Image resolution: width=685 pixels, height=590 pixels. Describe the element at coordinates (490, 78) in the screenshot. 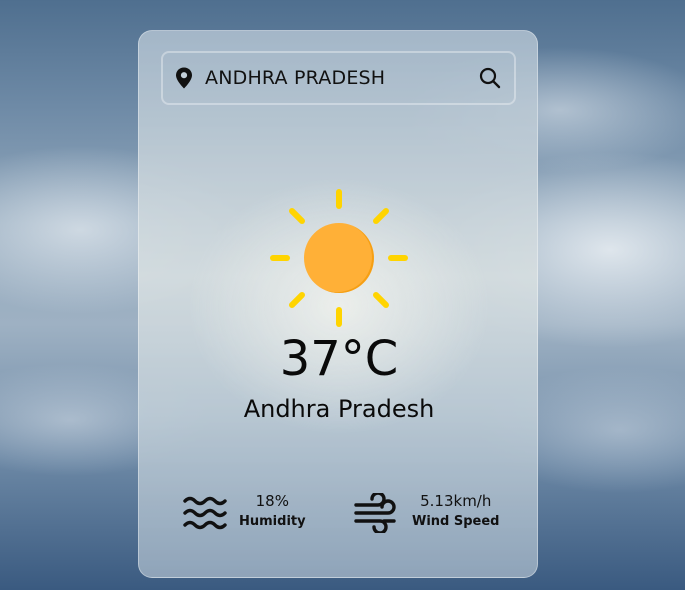

I see `search-icon` at that location.